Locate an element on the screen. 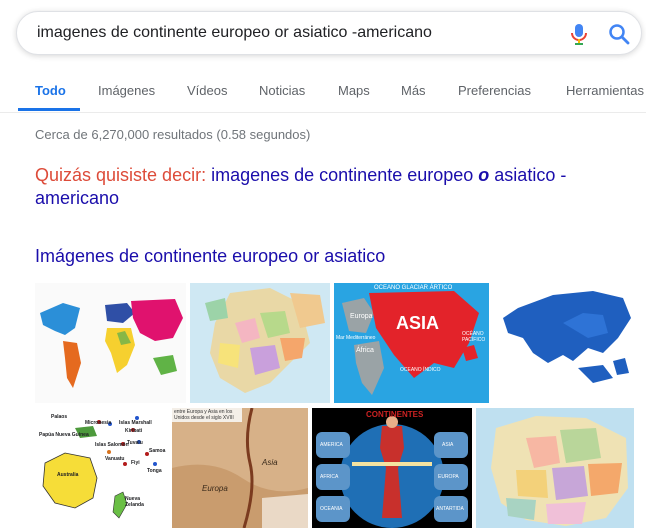  search-box is located at coordinates (329, 33).